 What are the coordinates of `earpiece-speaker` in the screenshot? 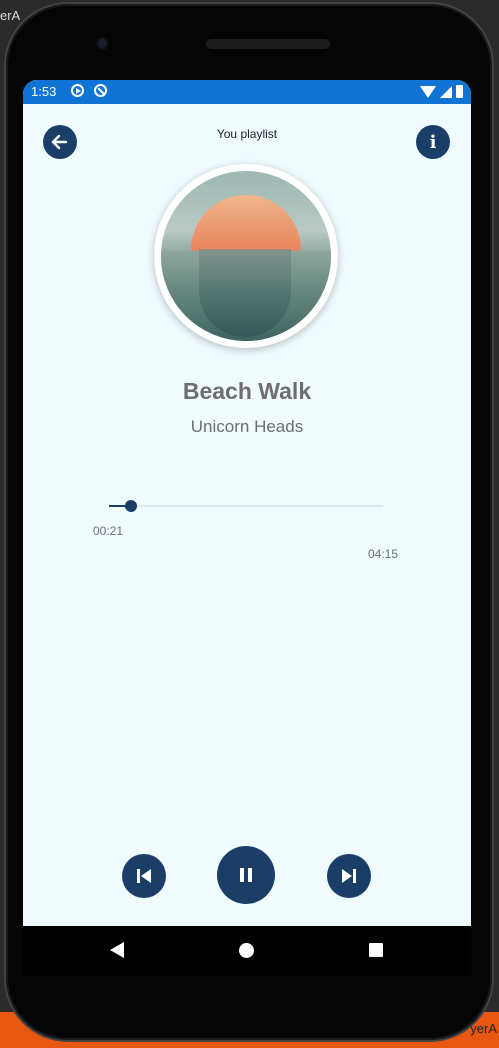 It's located at (268, 44).